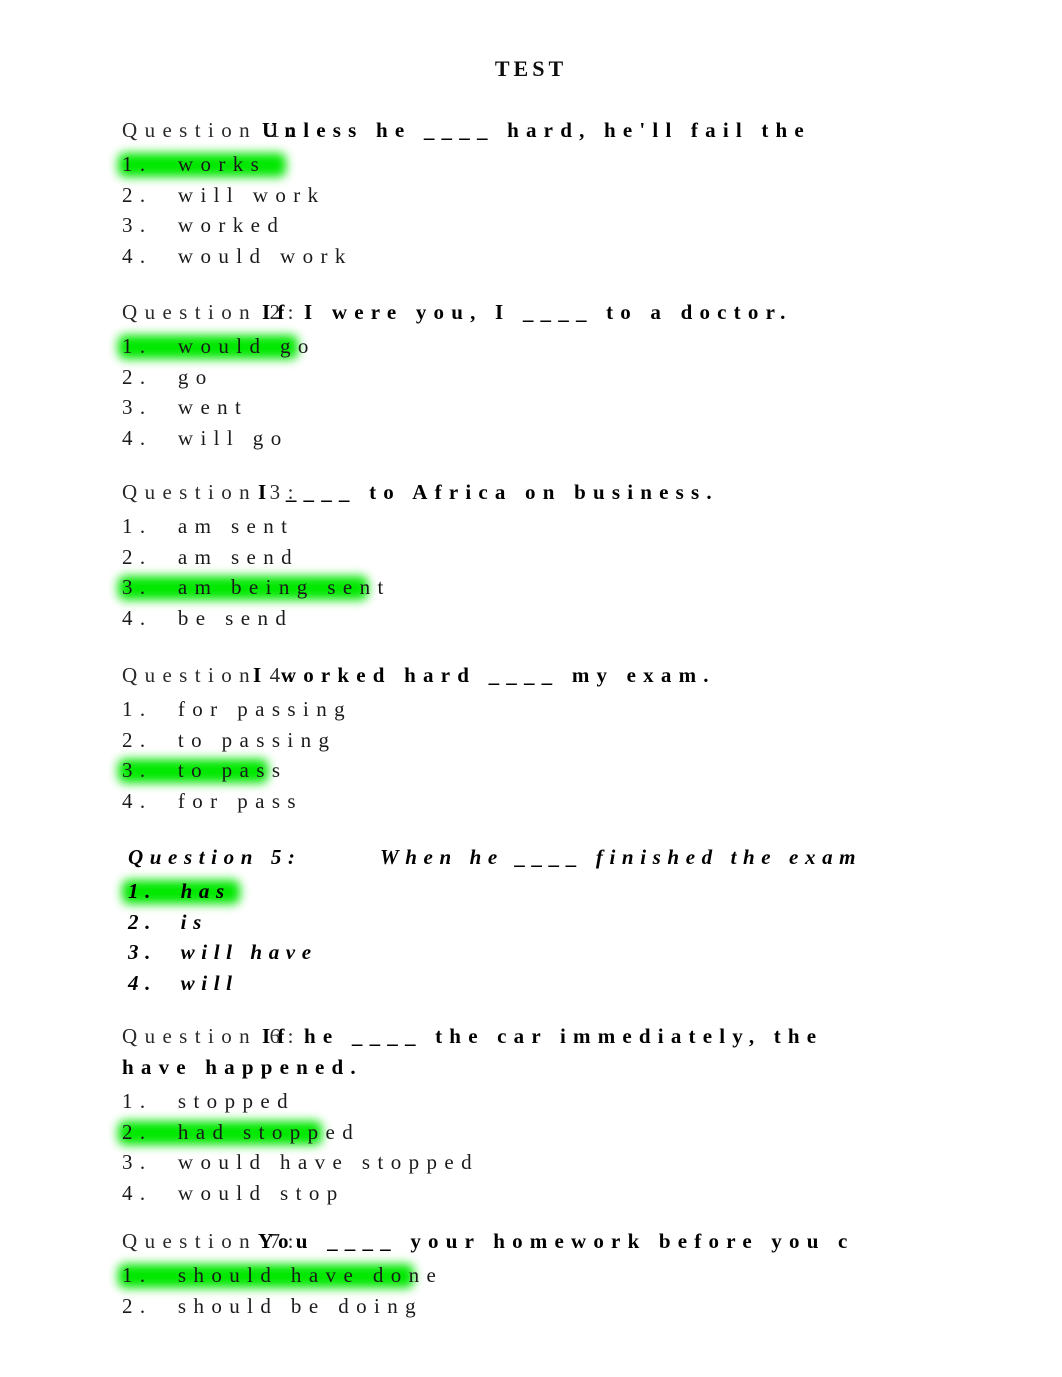  I want to click on question-2-options: 1. would go 2. go 3. went 4. will go, so click(531, 392).